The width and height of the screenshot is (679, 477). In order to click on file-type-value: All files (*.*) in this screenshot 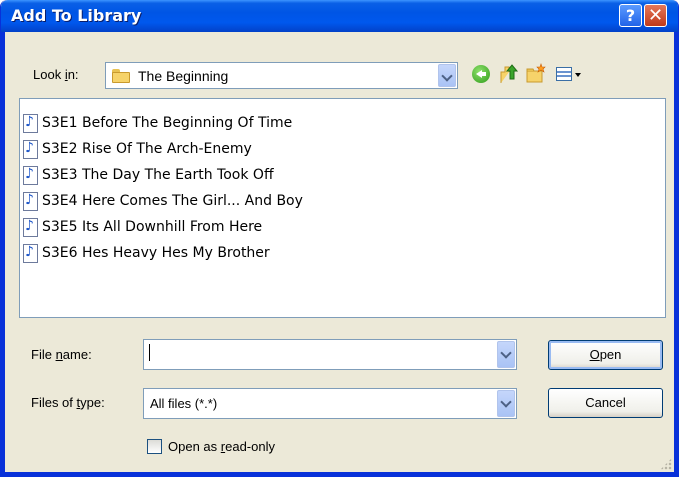, I will do `click(184, 403)`.